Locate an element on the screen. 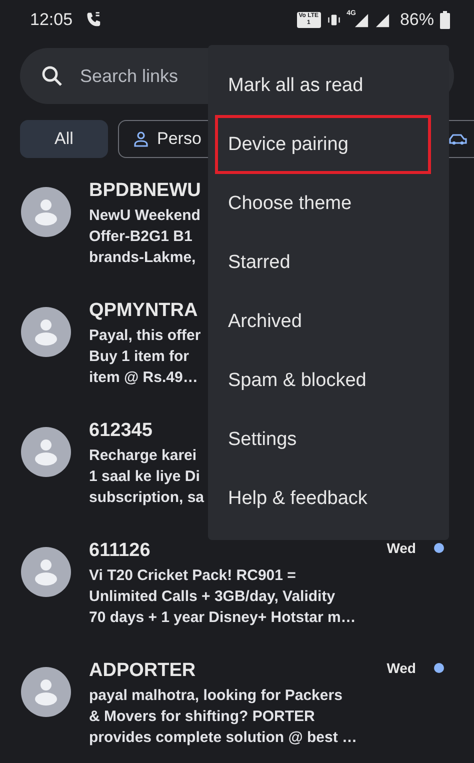  sender-name: 612345 is located at coordinates (120, 431).